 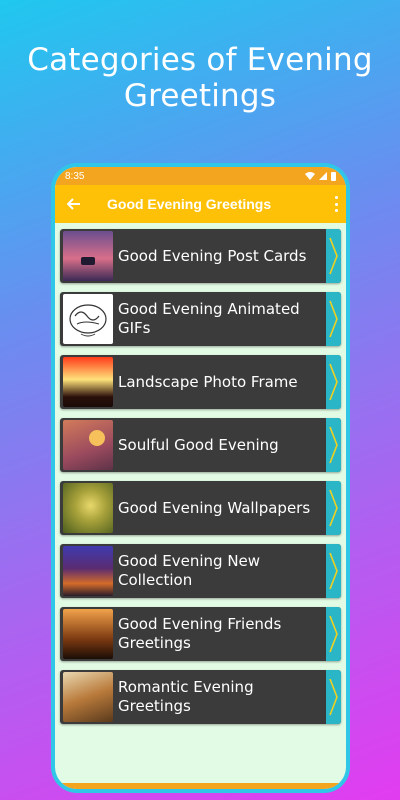 I want to click on category-item-wallpapers: Good Evening Wallpapers, so click(x=200, y=508).